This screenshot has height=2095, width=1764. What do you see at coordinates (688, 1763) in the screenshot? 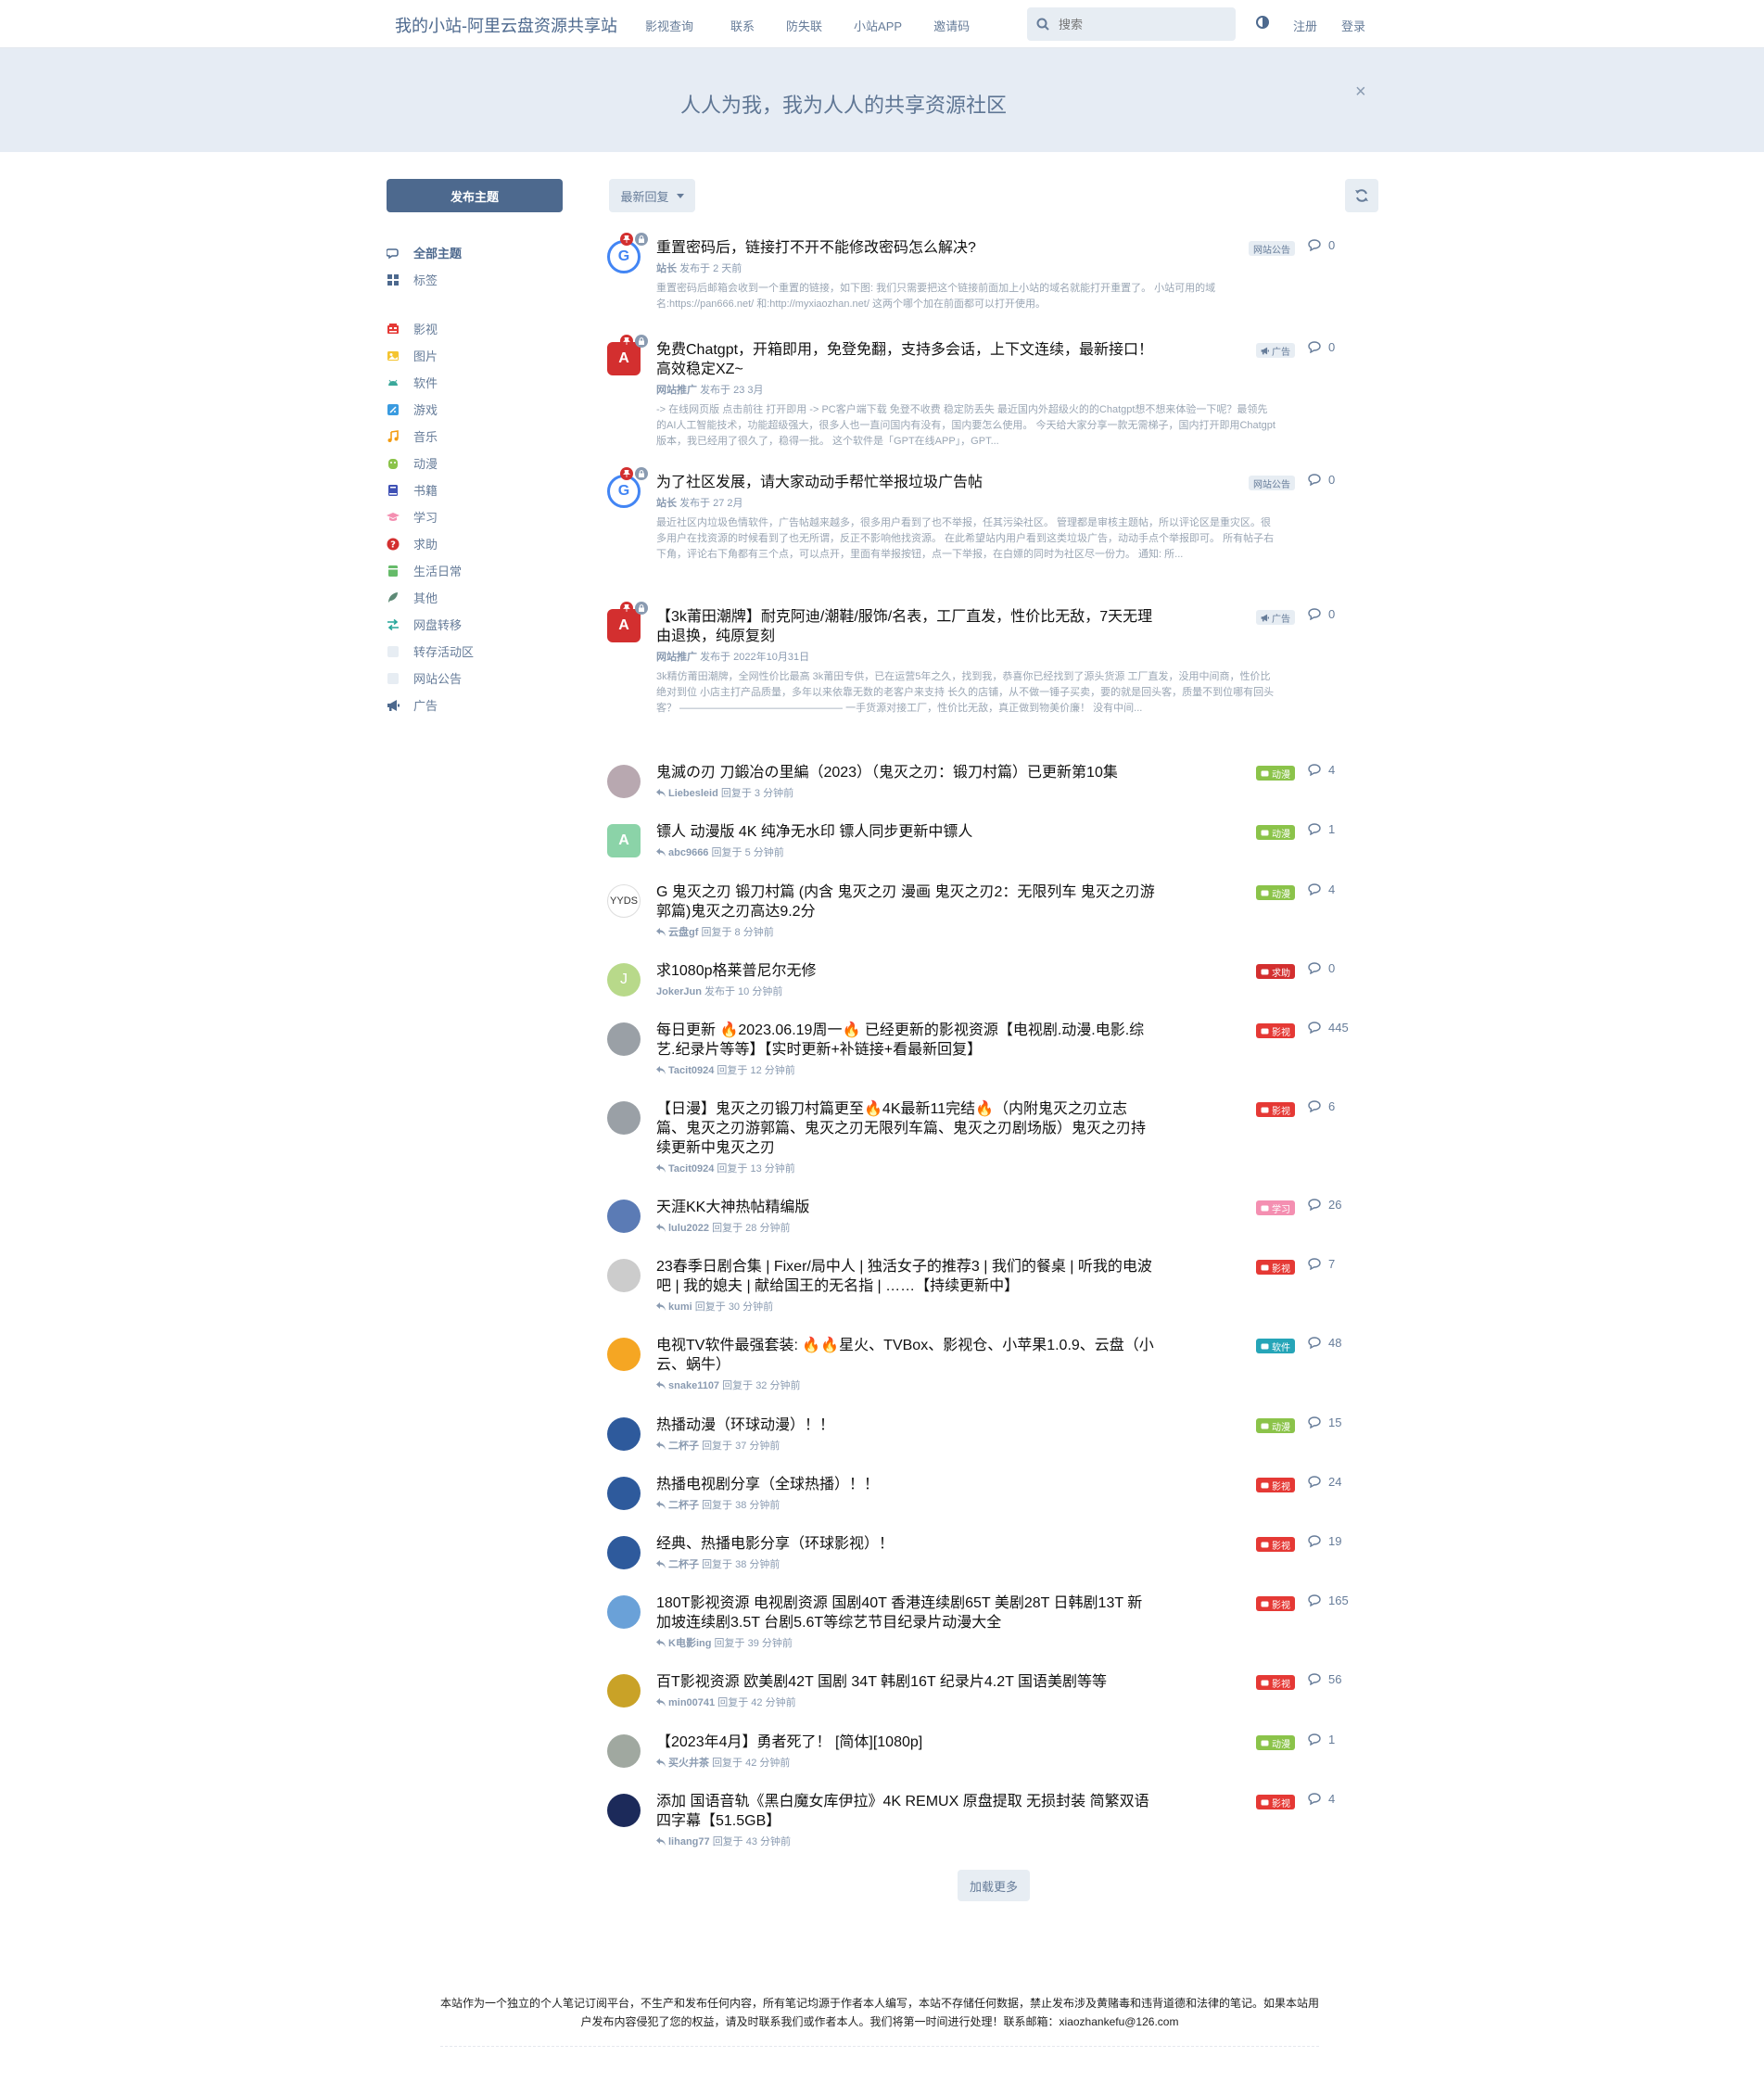
I see `author-name: 买火井茶` at bounding box center [688, 1763].